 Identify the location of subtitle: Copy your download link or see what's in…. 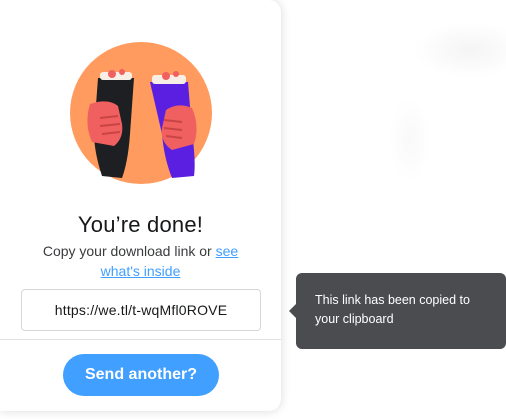
(140, 261).